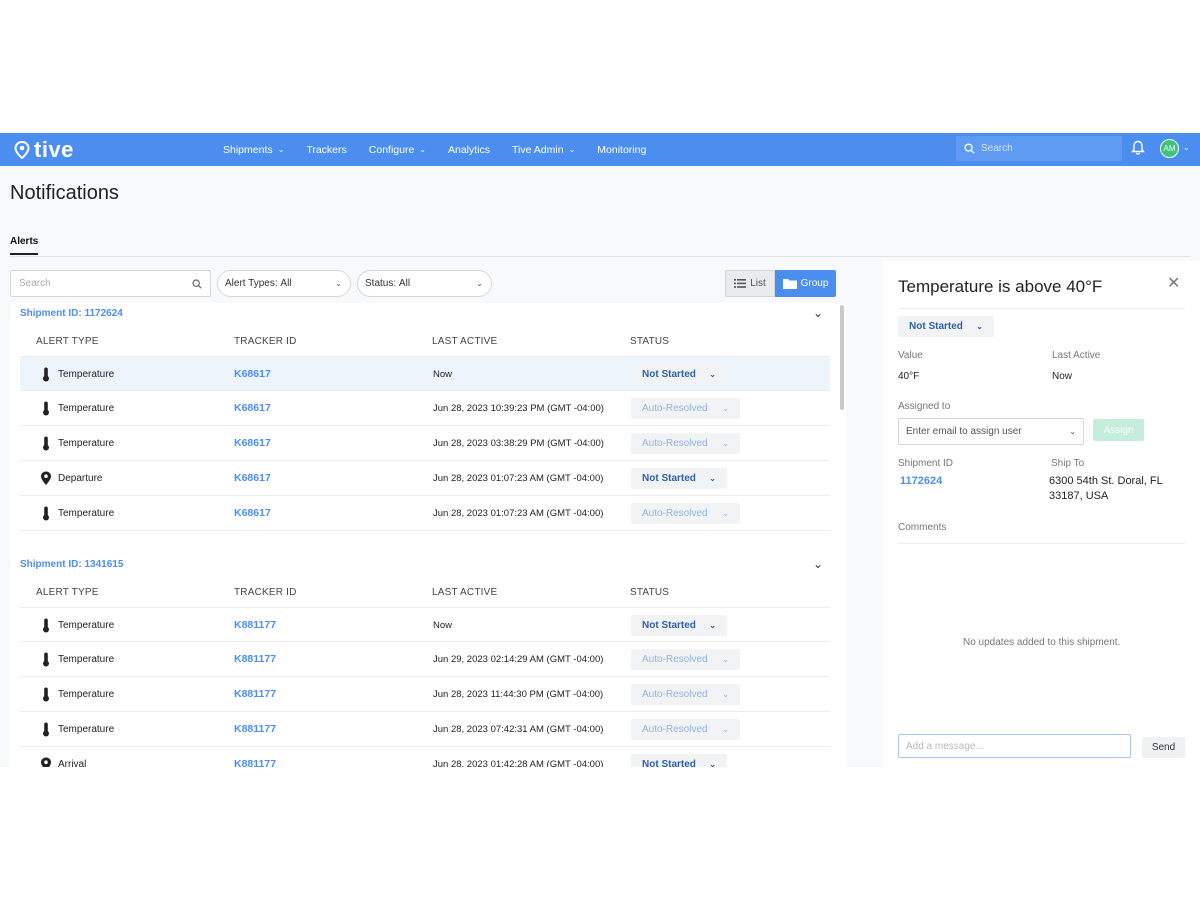 This screenshot has height=900, width=1200. I want to click on user-avatar: AM, so click(1169, 148).